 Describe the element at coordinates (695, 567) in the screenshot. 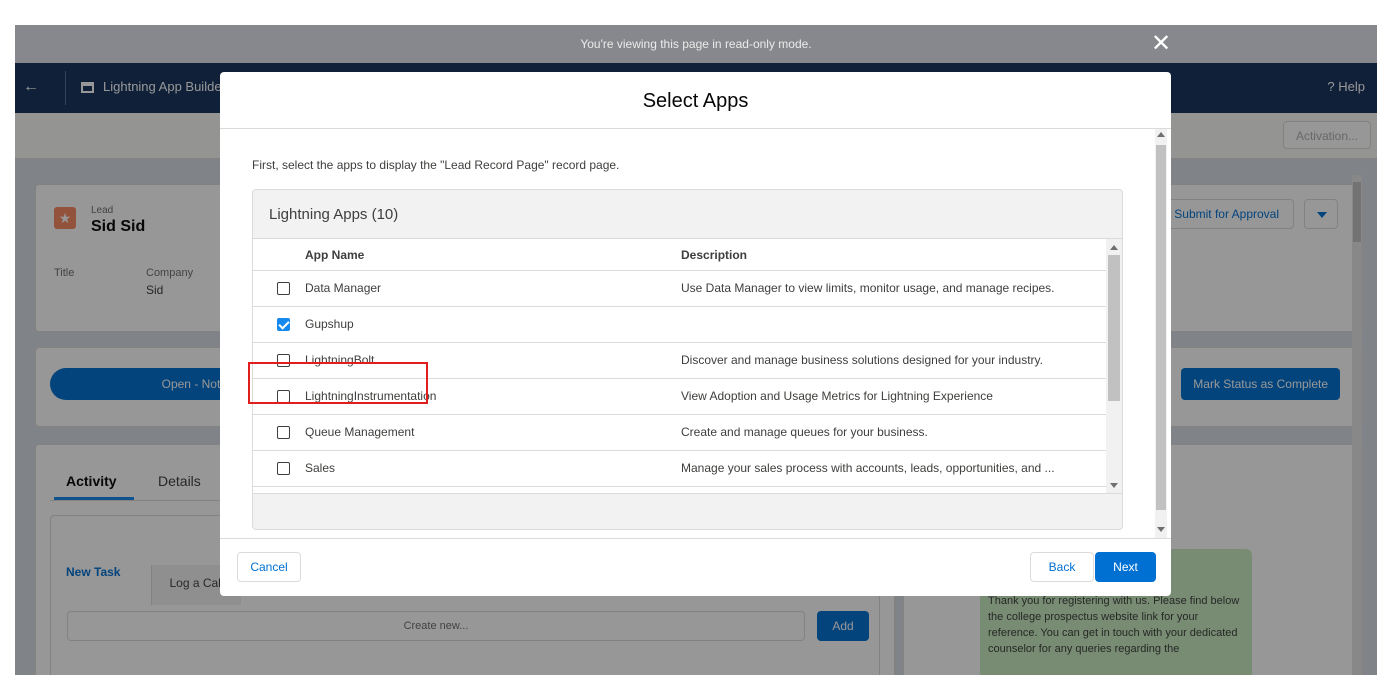

I see `modal-footer: Cancel Back Next` at that location.